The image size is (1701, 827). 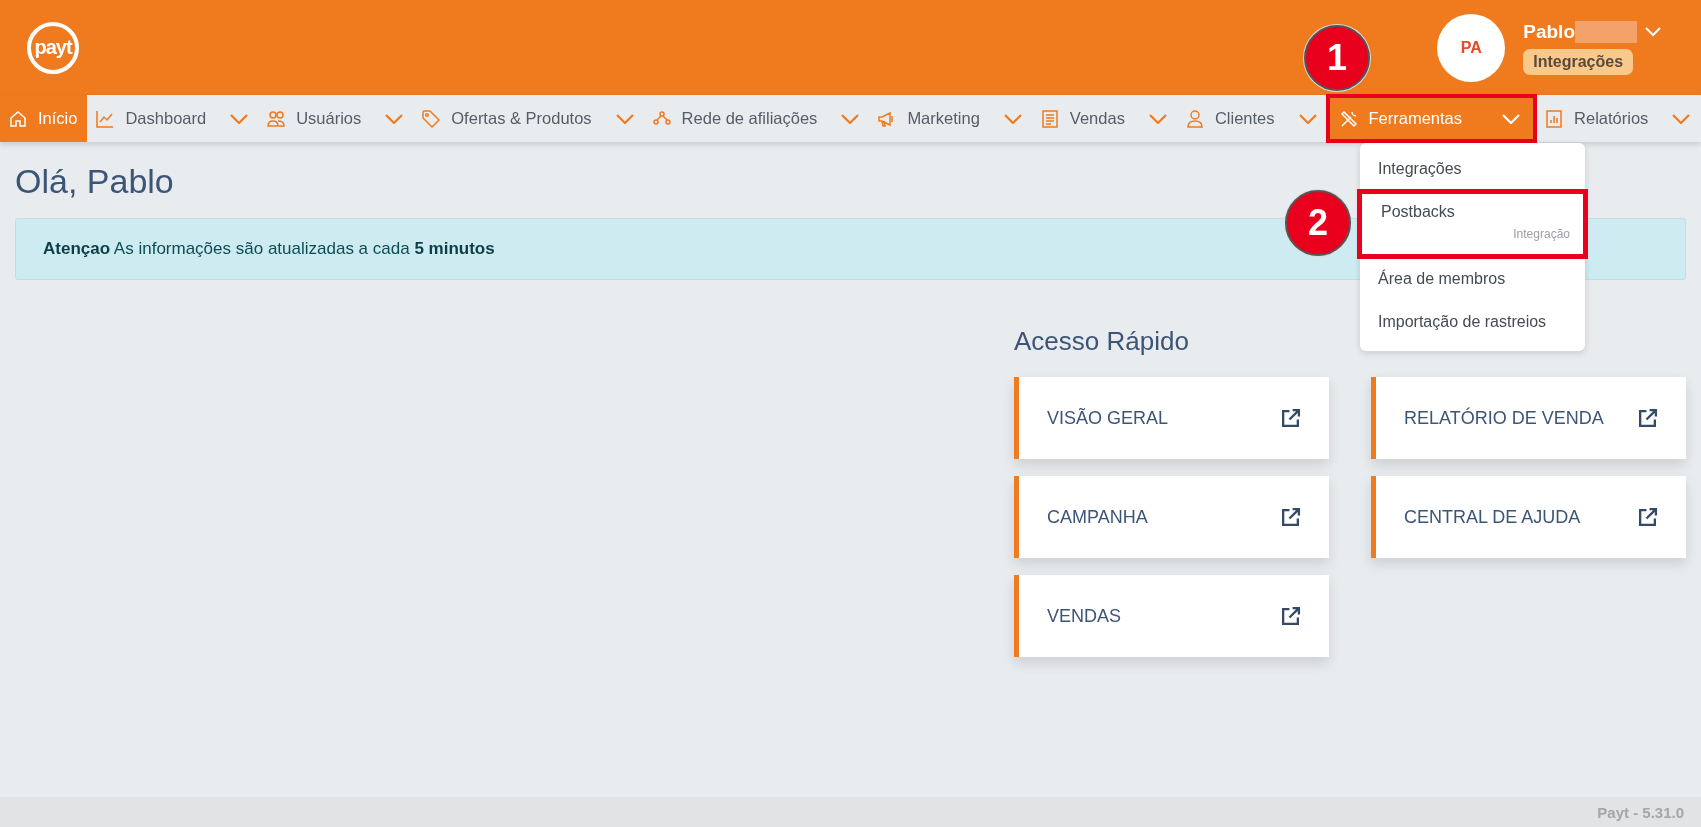 What do you see at coordinates (173, 118) in the screenshot?
I see `nav-tab: Dashboard` at bounding box center [173, 118].